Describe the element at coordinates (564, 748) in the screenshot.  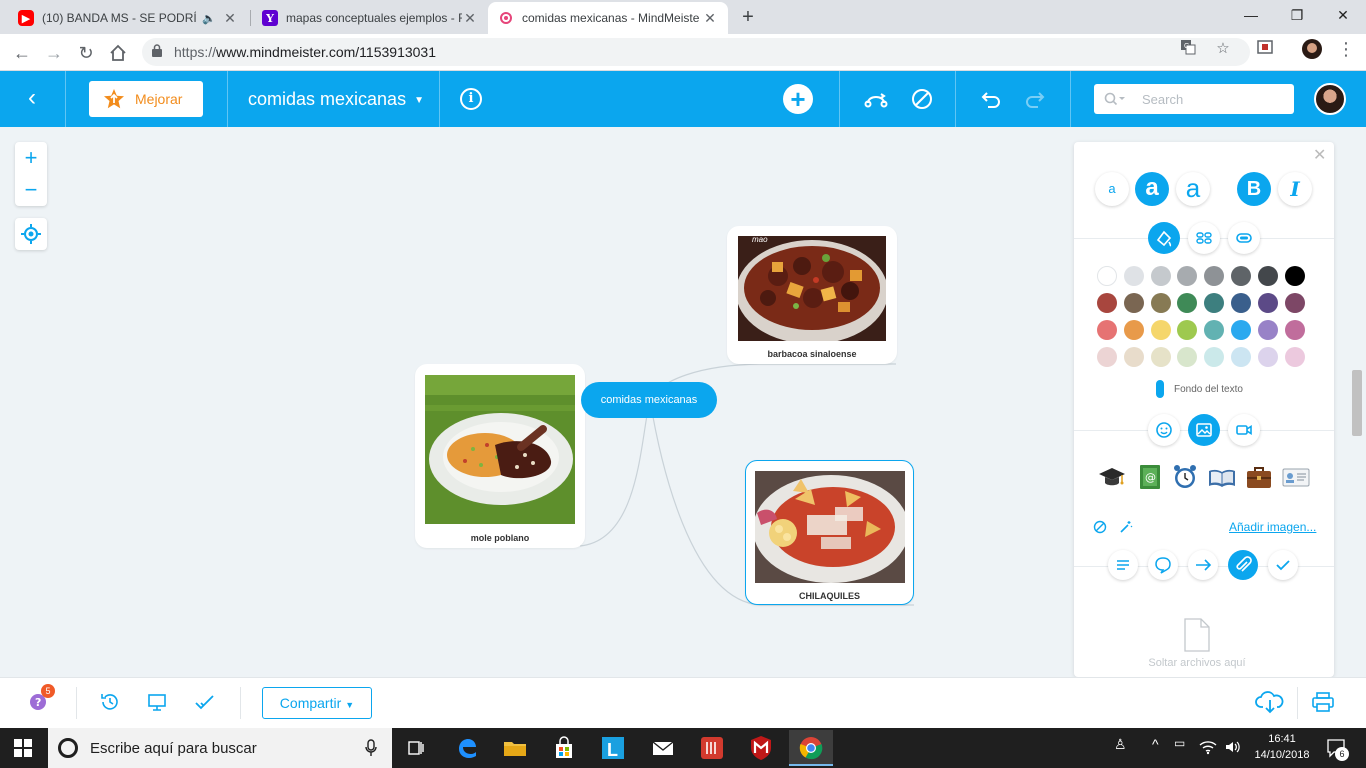
I see `store-icon` at that location.